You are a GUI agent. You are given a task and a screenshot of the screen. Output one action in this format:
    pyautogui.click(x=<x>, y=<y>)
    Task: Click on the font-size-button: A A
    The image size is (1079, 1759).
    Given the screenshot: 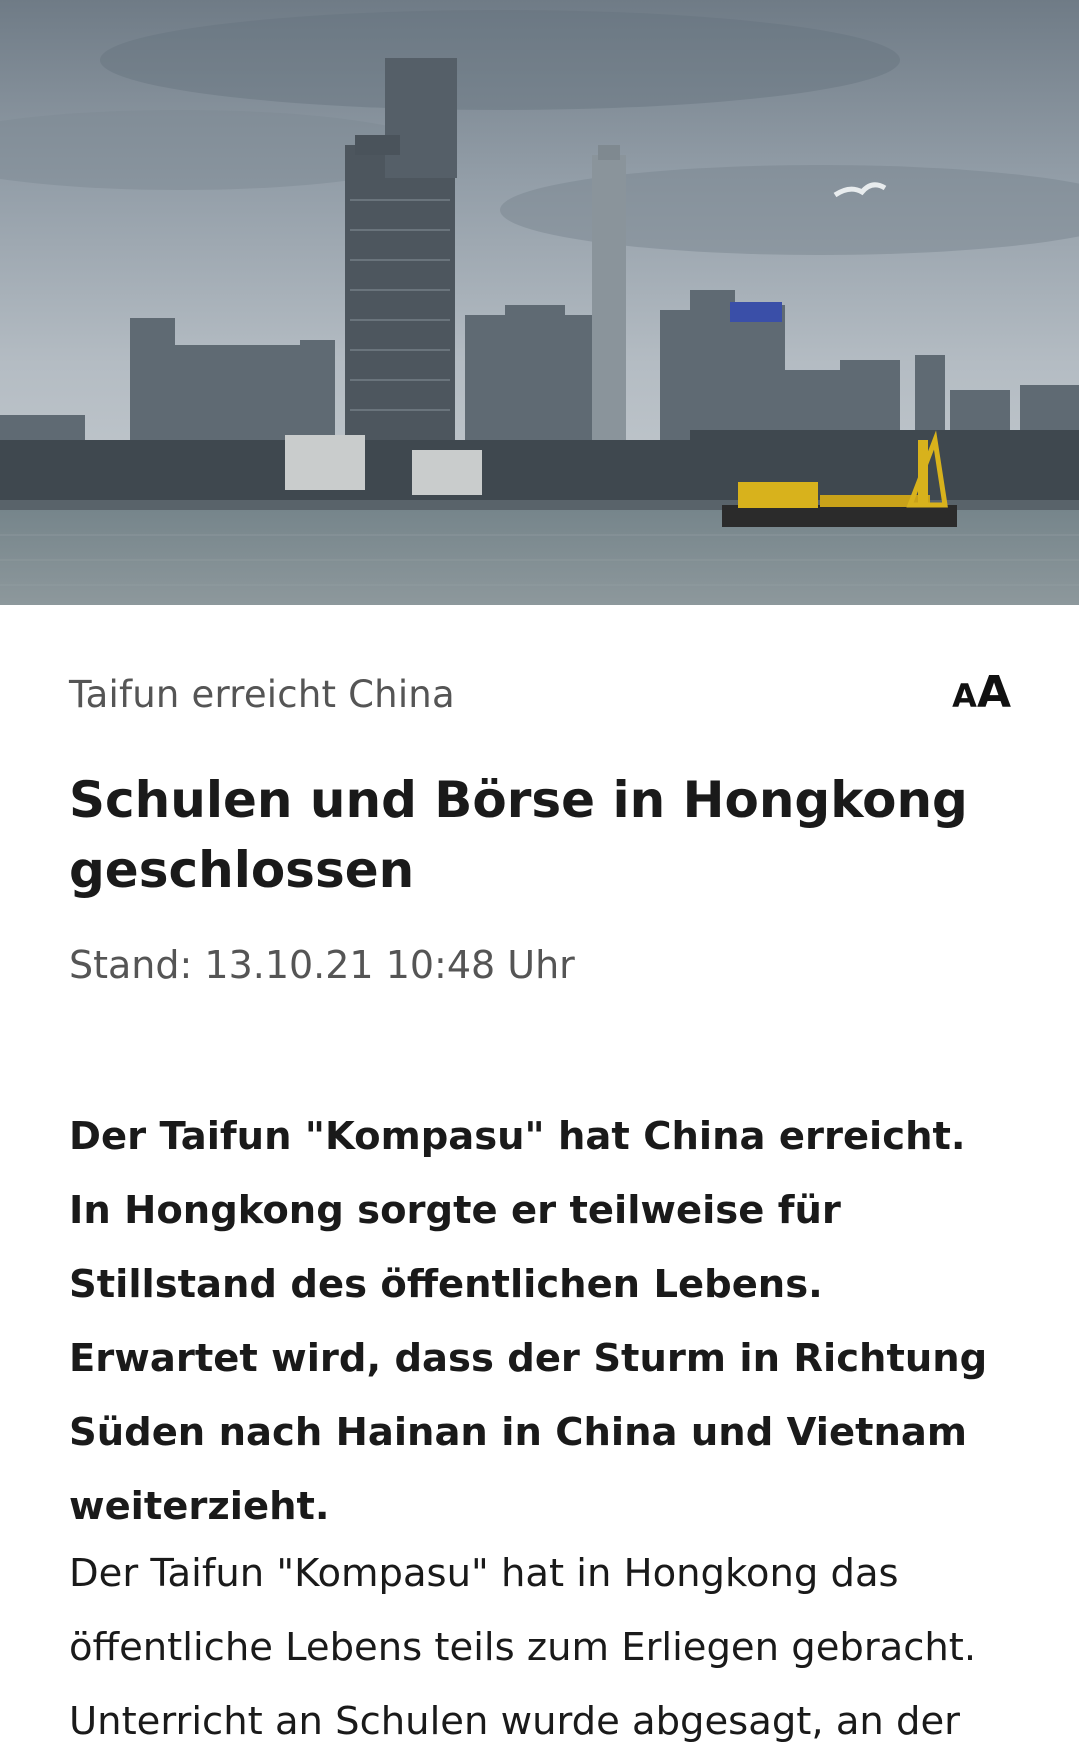 What is the action you would take?
    pyautogui.click(x=981, y=695)
    